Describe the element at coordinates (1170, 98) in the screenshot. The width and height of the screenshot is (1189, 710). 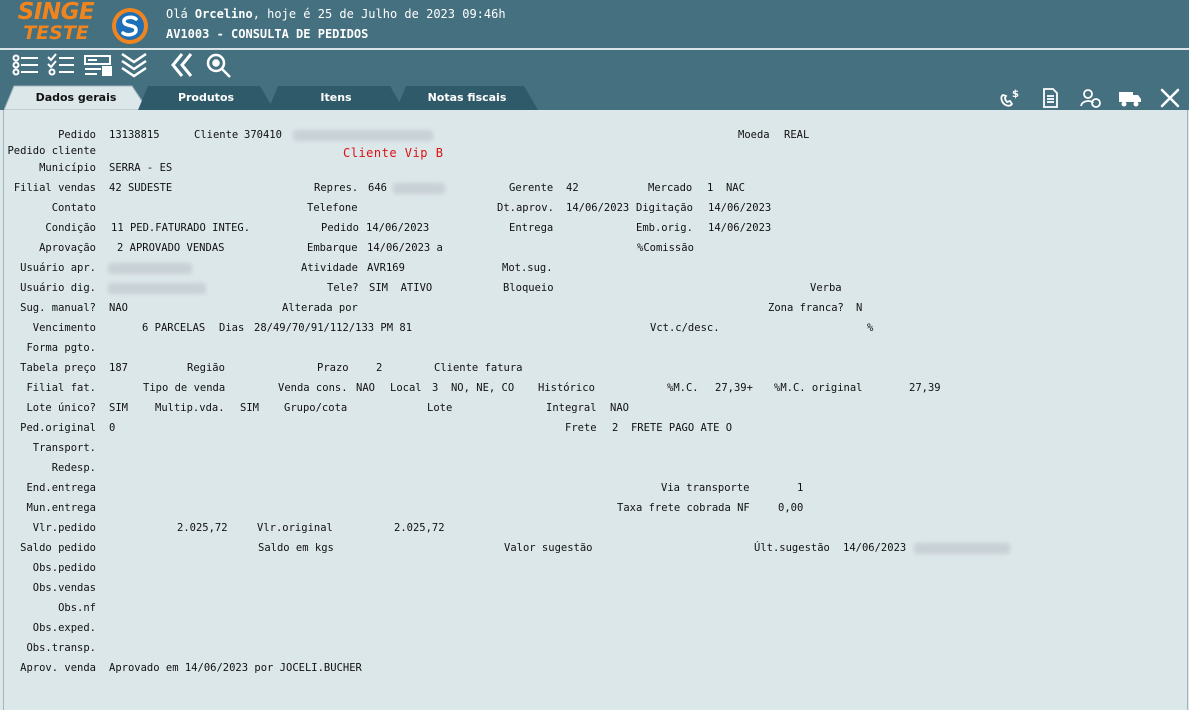
I see `tools-icon` at that location.